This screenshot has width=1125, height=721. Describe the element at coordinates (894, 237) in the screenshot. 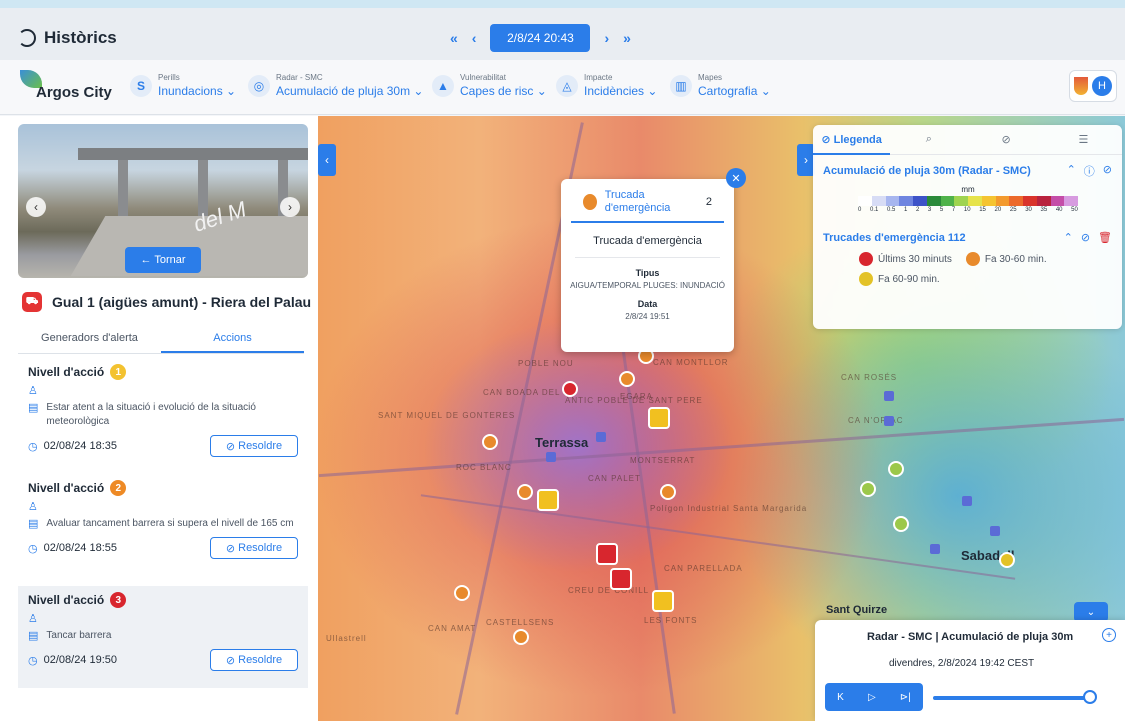

I see `legend-section-title: Trucades d'emergència 112` at that location.